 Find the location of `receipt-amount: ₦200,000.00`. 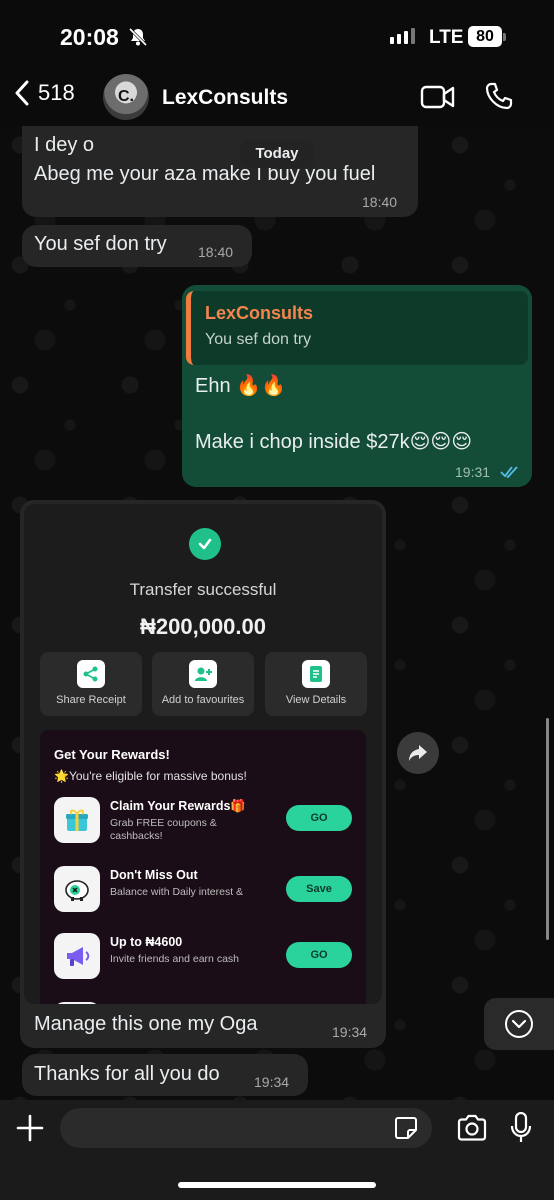

receipt-amount: ₦200,000.00 is located at coordinates (203, 626).